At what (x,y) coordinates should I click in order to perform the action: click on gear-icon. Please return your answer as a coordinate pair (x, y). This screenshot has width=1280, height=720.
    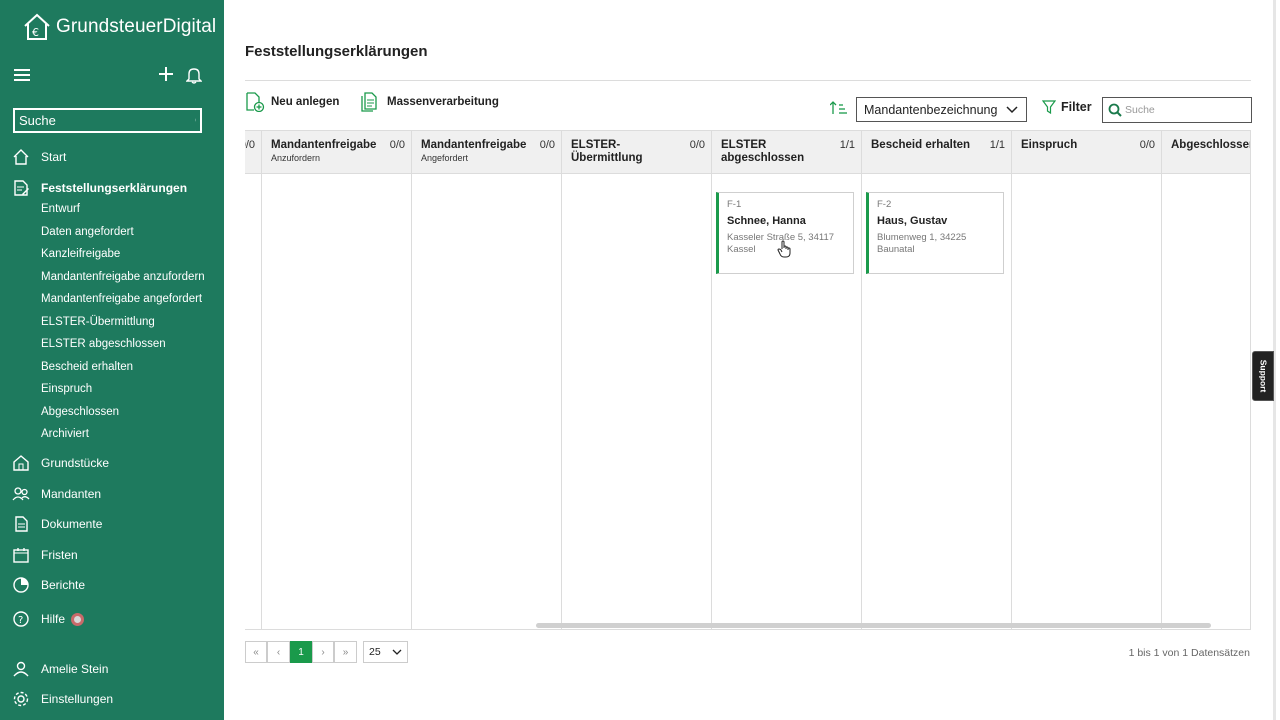
    Looking at the image, I should click on (21, 699).